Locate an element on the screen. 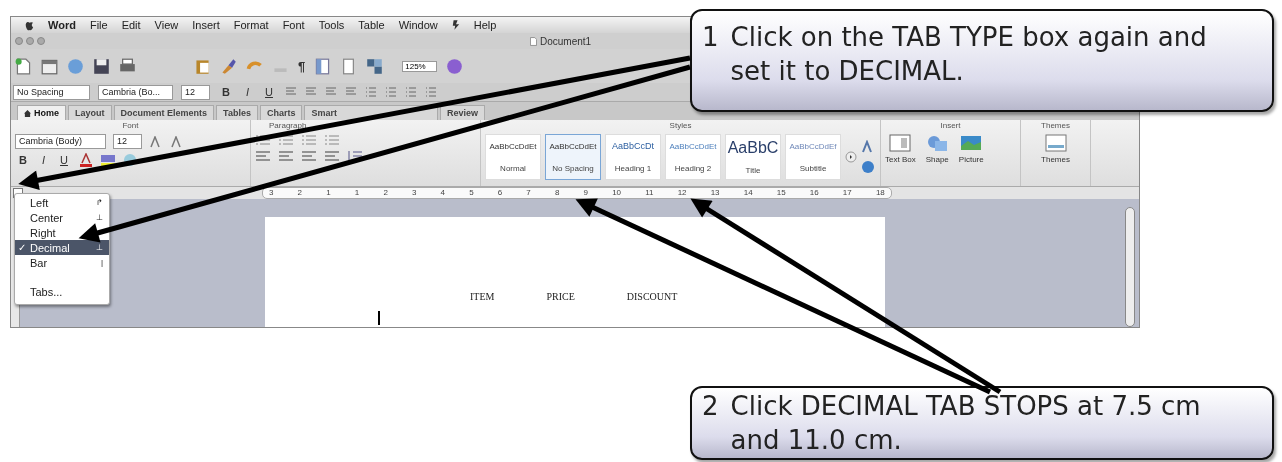 The image size is (1282, 462). column-heading: DISCOUNT is located at coordinates (652, 296).